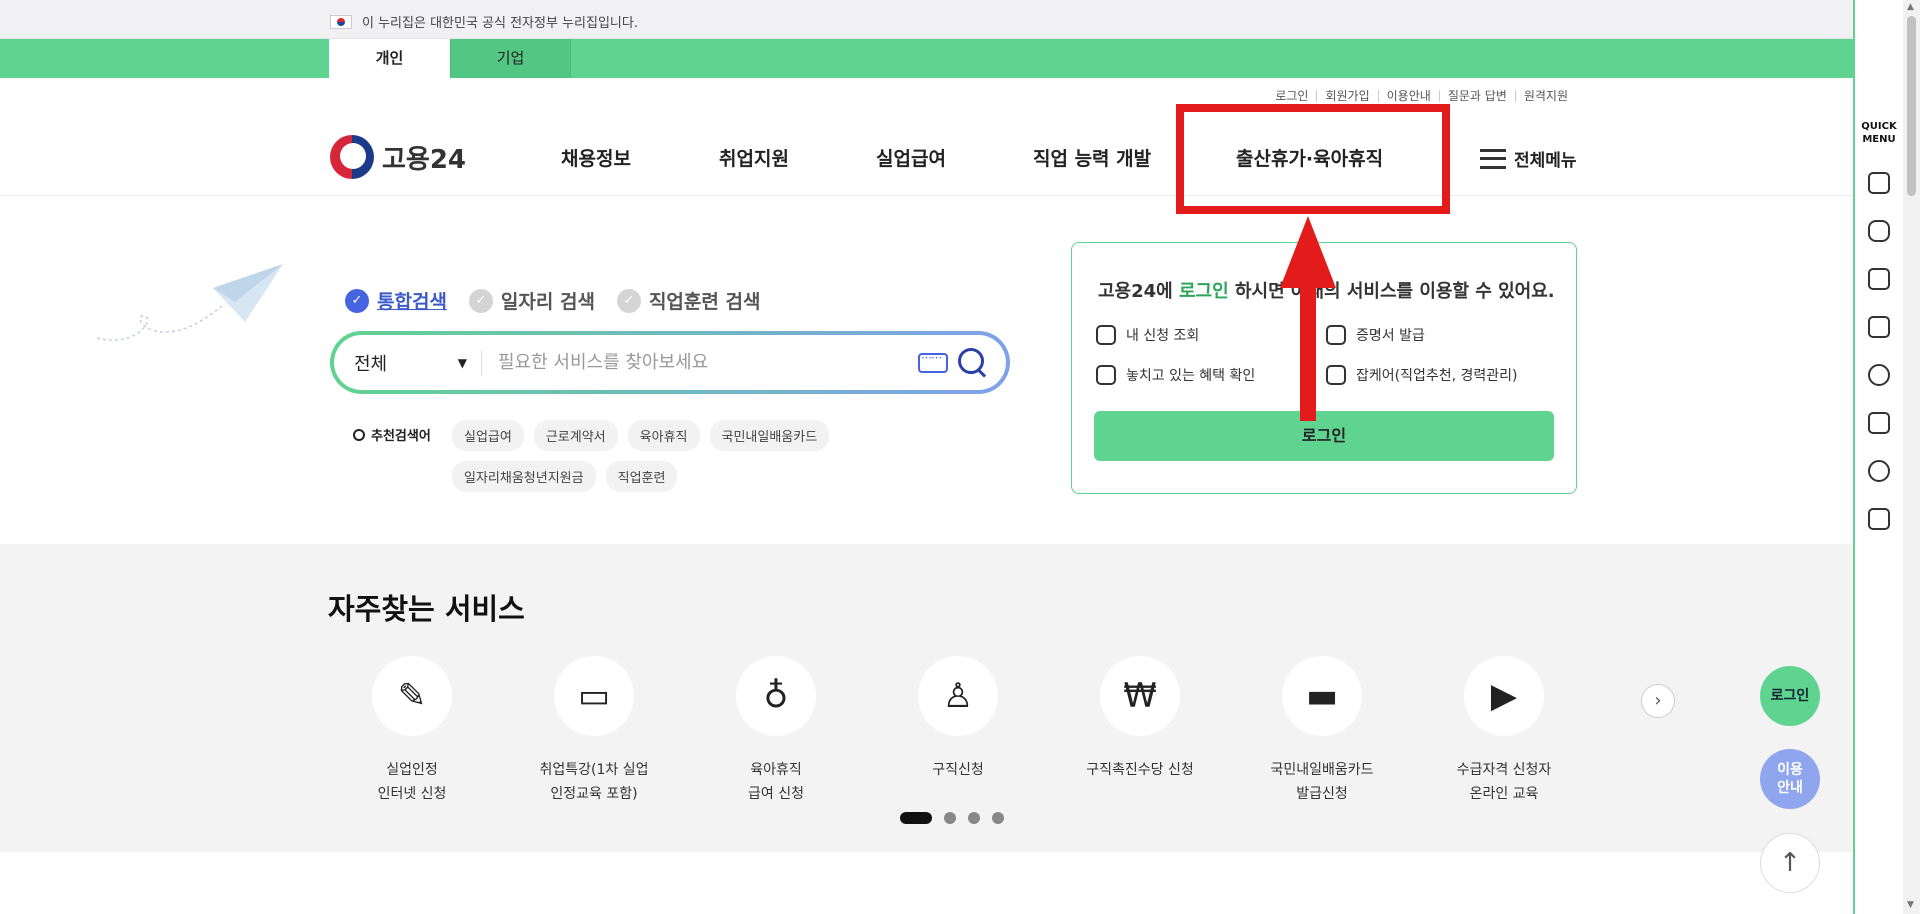 This screenshot has width=1920, height=914. Describe the element at coordinates (1408, 96) in the screenshot. I see `util-guide-link: 이용안내` at that location.